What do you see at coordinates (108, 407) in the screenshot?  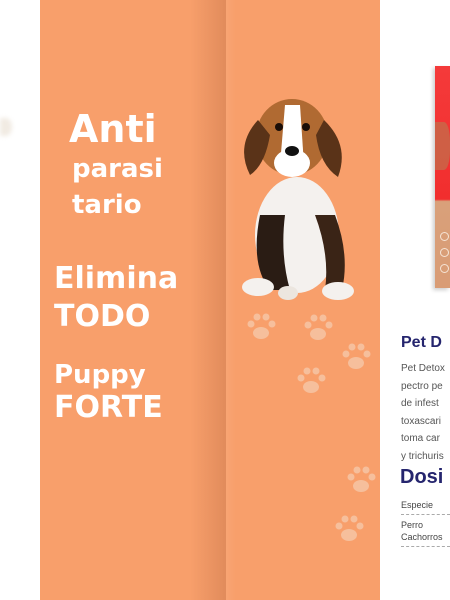 I see `headline-forte: FORTE` at bounding box center [108, 407].